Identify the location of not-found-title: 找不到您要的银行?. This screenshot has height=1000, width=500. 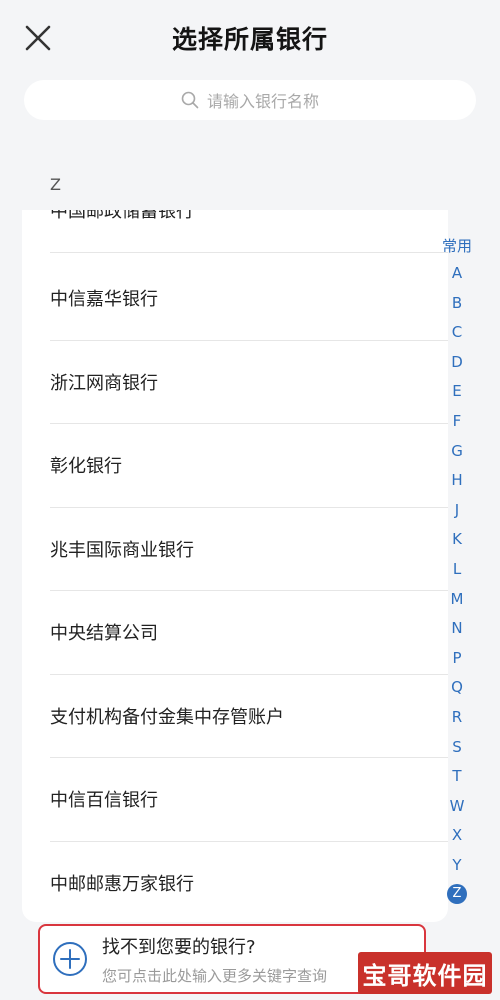
(179, 947).